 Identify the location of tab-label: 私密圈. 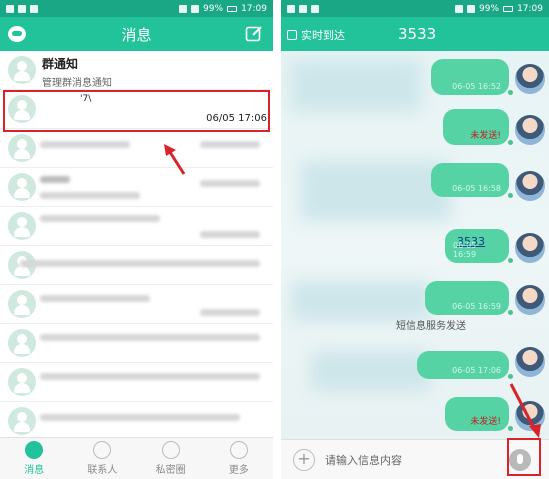
(170, 470).